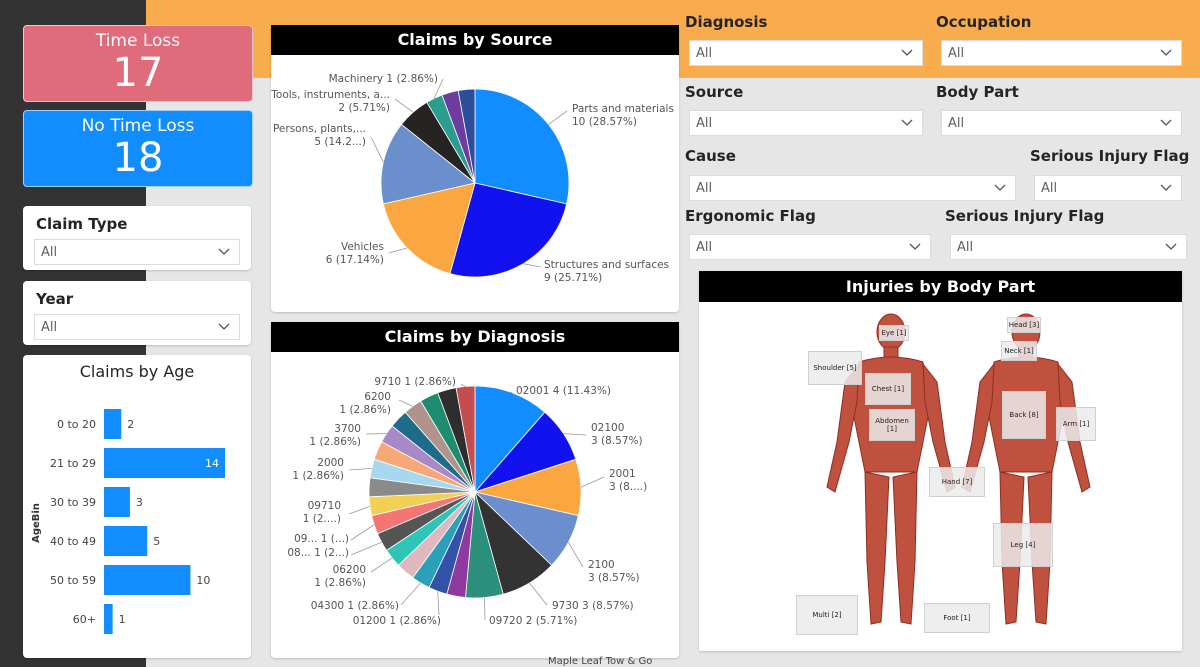 This screenshot has height=667, width=1200. What do you see at coordinates (957, 618) in the screenshot?
I see `tag-foot: Foot [1]` at bounding box center [957, 618].